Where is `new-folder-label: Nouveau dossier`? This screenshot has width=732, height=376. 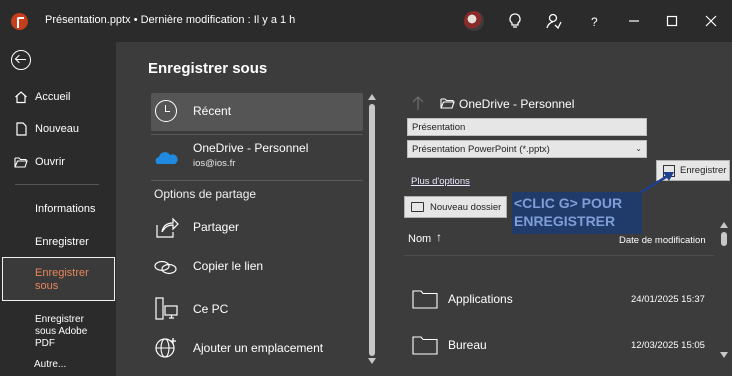
new-folder-label: Nouveau dossier is located at coordinates (466, 207).